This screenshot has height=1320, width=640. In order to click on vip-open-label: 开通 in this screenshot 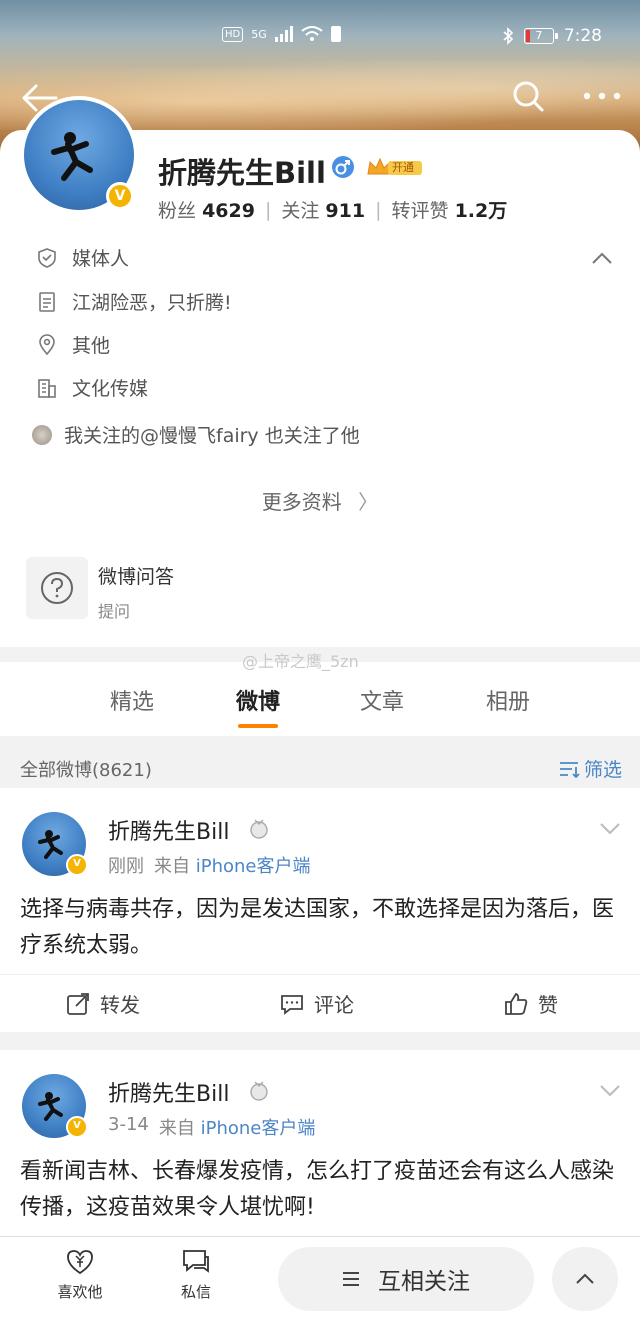, I will do `click(403, 167)`.